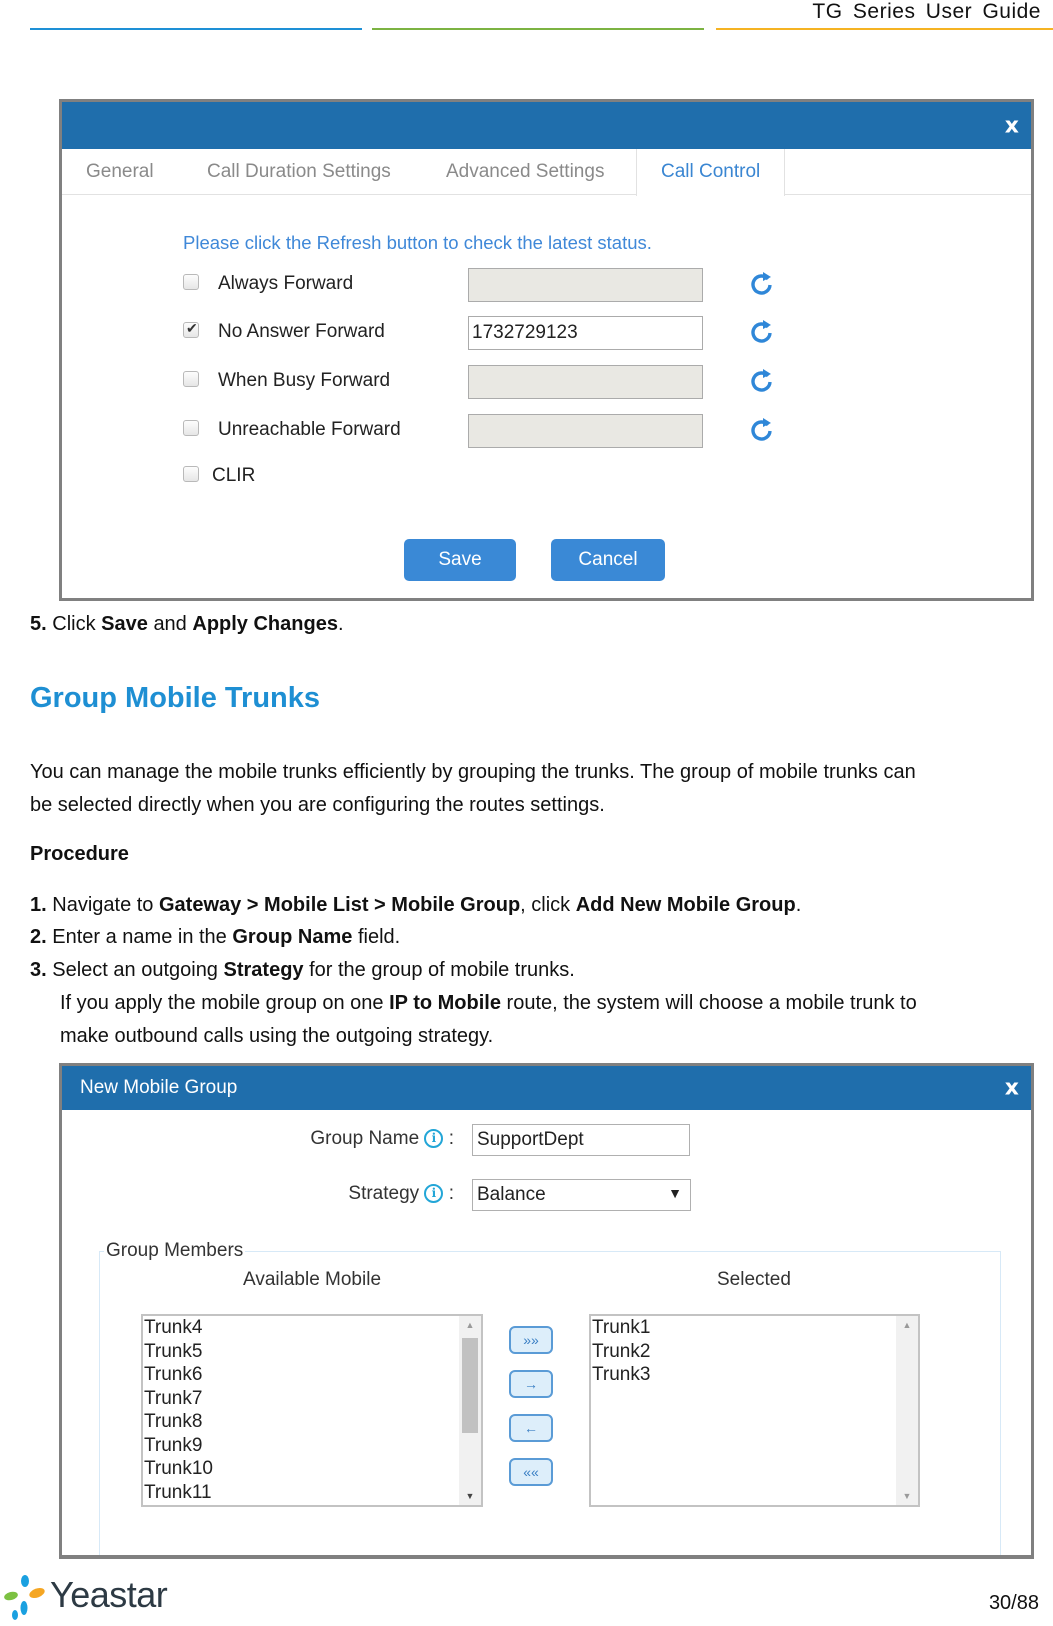 The width and height of the screenshot is (1053, 1626). I want to click on no-answer-forward-checkbox: ✔, so click(191, 329).